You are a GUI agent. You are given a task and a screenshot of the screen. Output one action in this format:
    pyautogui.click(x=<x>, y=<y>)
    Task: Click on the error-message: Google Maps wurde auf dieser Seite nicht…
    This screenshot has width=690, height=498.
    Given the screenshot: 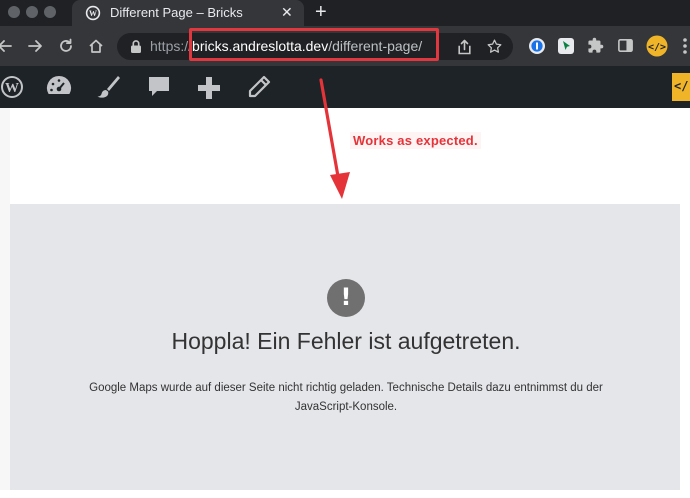 What is the action you would take?
    pyautogui.click(x=346, y=397)
    